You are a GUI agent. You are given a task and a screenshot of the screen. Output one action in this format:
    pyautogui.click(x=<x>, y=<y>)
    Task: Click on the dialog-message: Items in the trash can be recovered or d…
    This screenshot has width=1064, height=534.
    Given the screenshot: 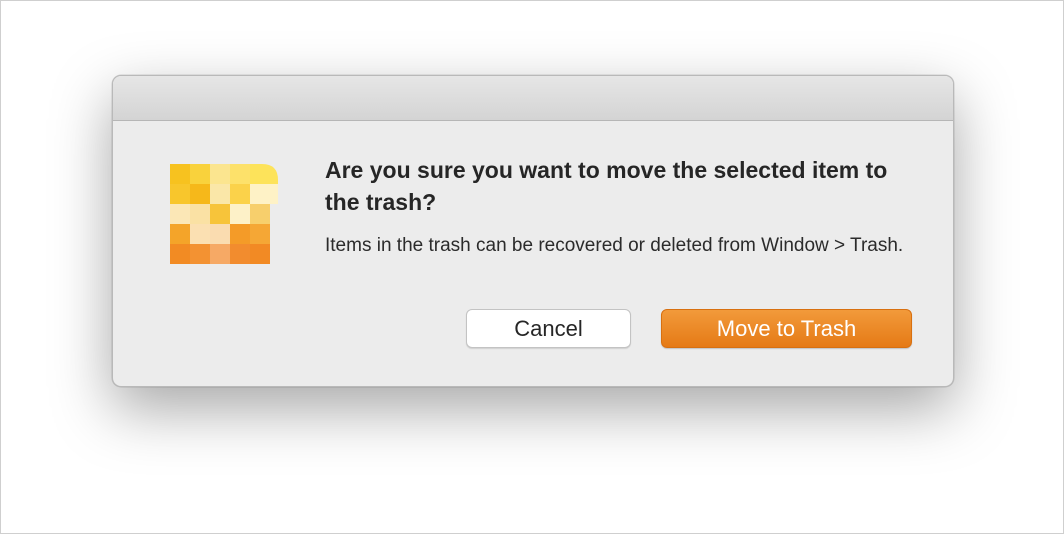 What is the action you would take?
    pyautogui.click(x=614, y=245)
    